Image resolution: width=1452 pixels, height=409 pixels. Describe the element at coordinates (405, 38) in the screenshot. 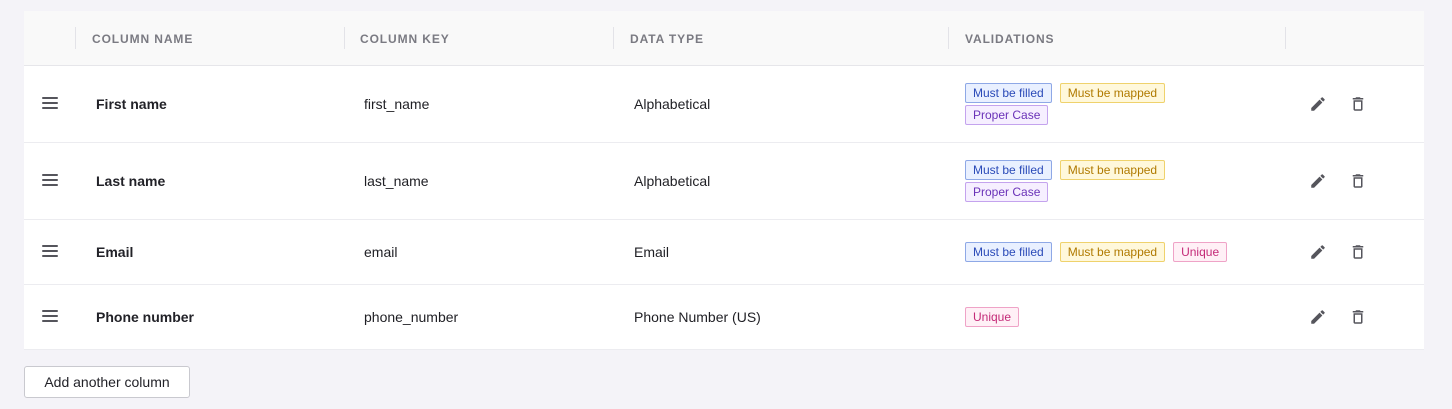

I see `header-column-key: Column key` at that location.